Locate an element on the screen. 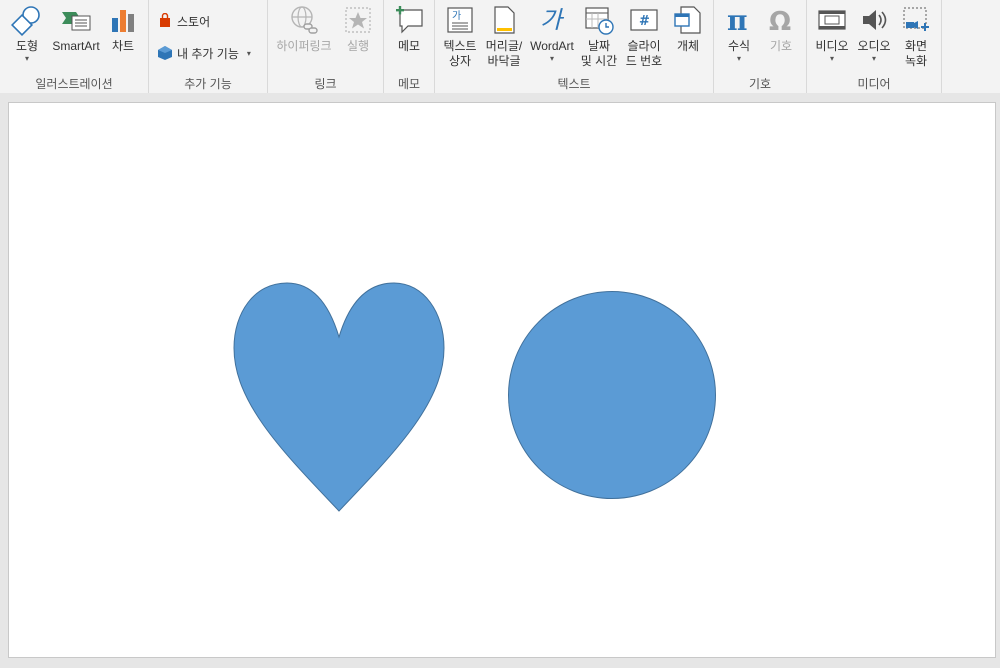 The width and height of the screenshot is (1000, 668). wordart-label: WordArt is located at coordinates (552, 46).